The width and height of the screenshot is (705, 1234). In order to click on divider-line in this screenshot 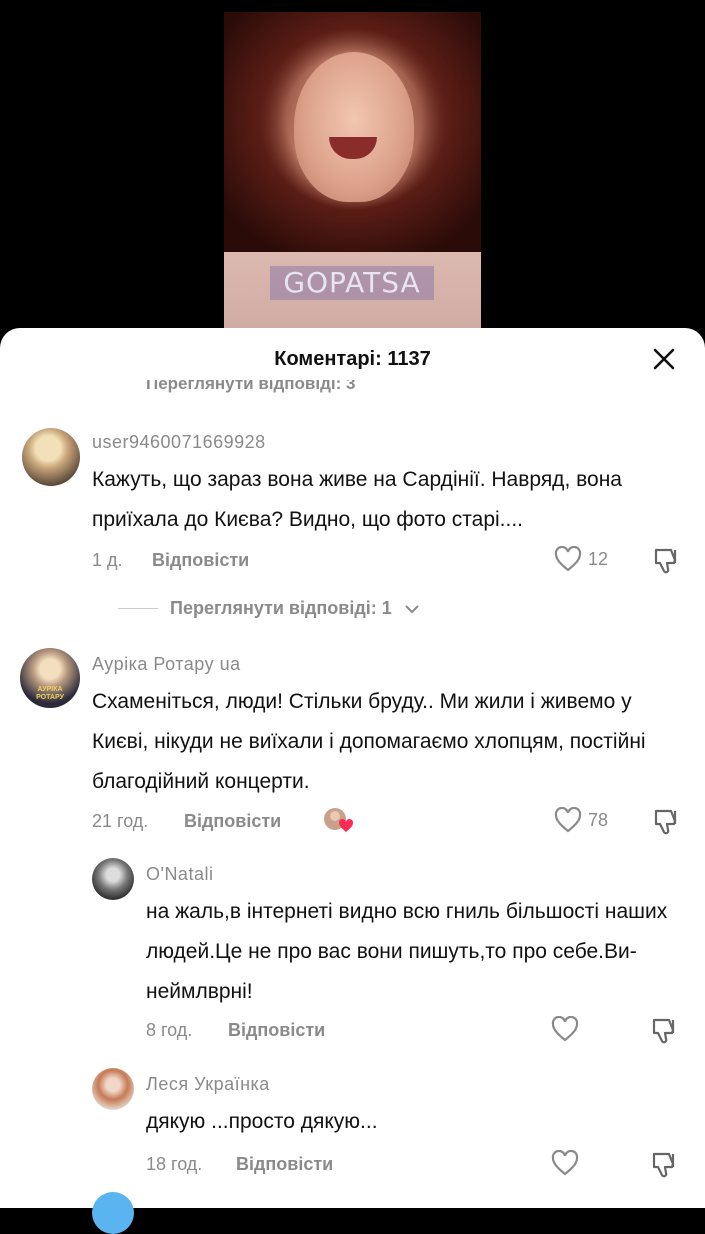, I will do `click(138, 608)`.